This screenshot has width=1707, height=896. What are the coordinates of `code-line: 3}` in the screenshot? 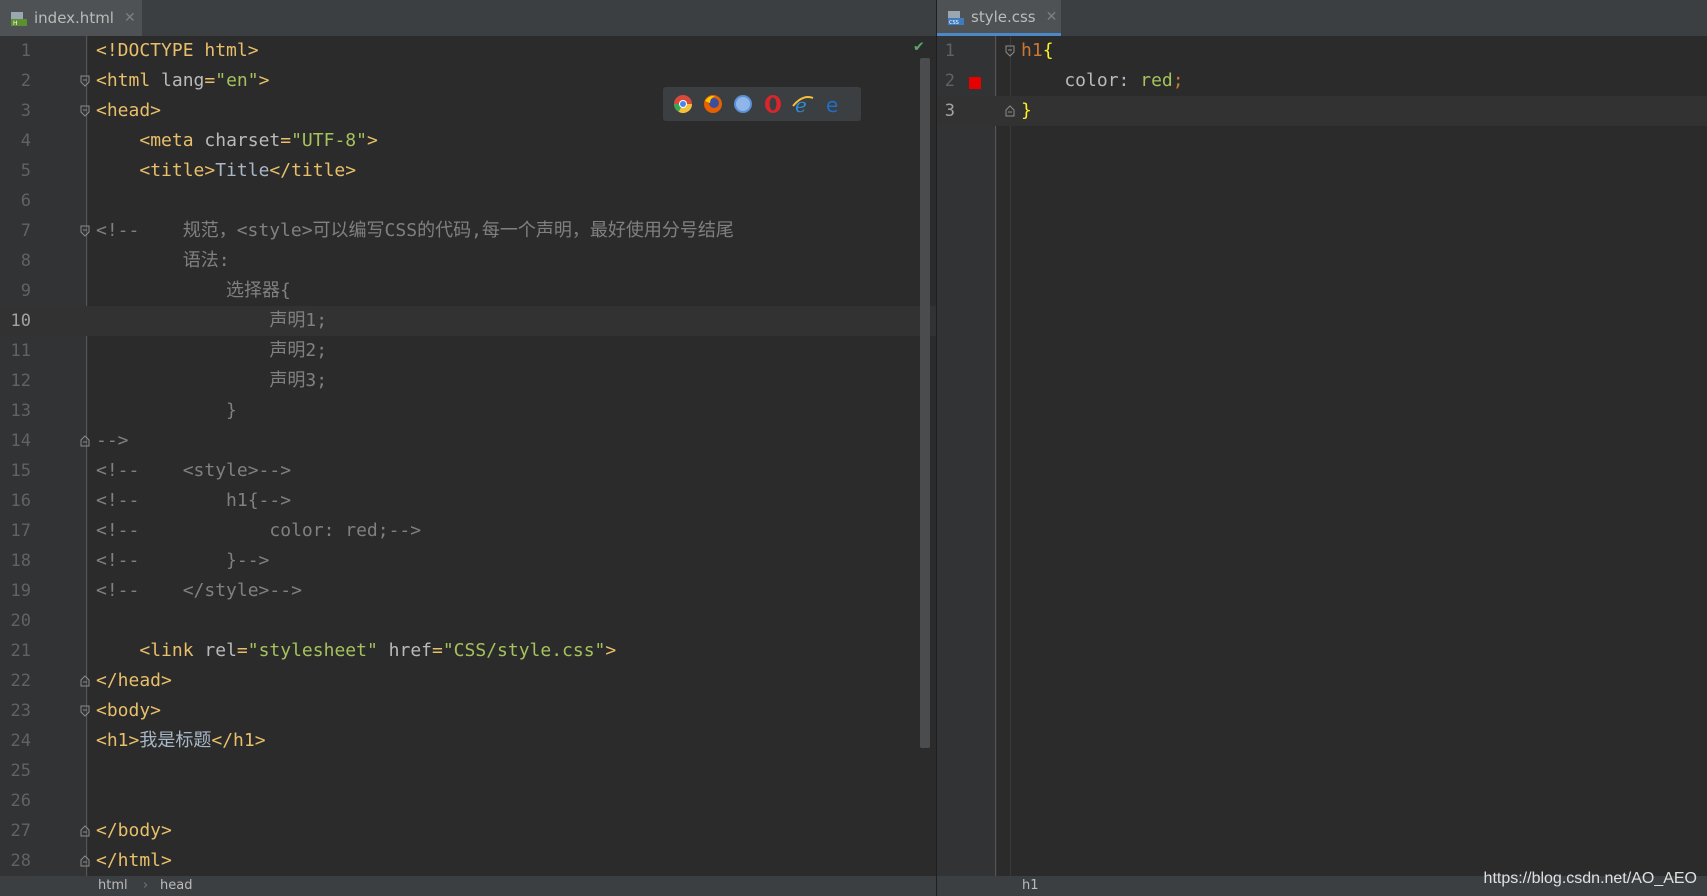 It's located at (1322, 111).